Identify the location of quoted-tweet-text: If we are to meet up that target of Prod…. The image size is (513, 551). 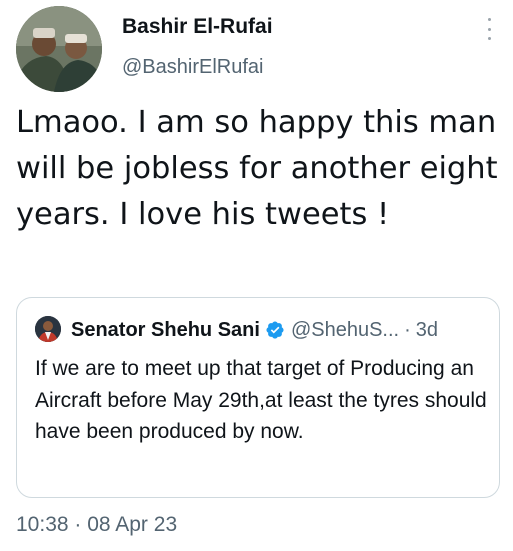
(261, 400).